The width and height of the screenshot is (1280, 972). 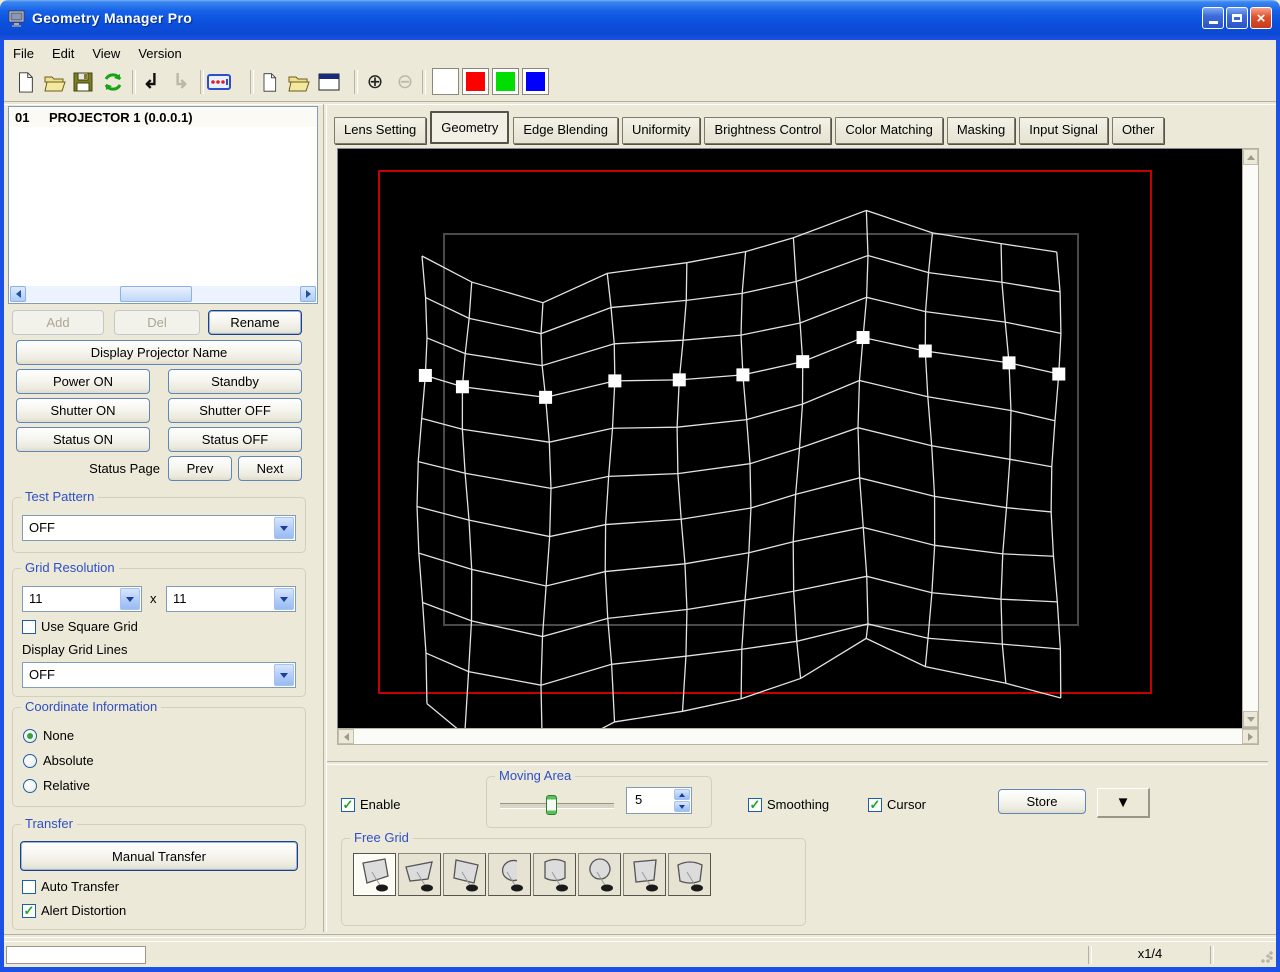 What do you see at coordinates (159, 675) in the screenshot?
I see `display-grid-lines-select: OFF` at bounding box center [159, 675].